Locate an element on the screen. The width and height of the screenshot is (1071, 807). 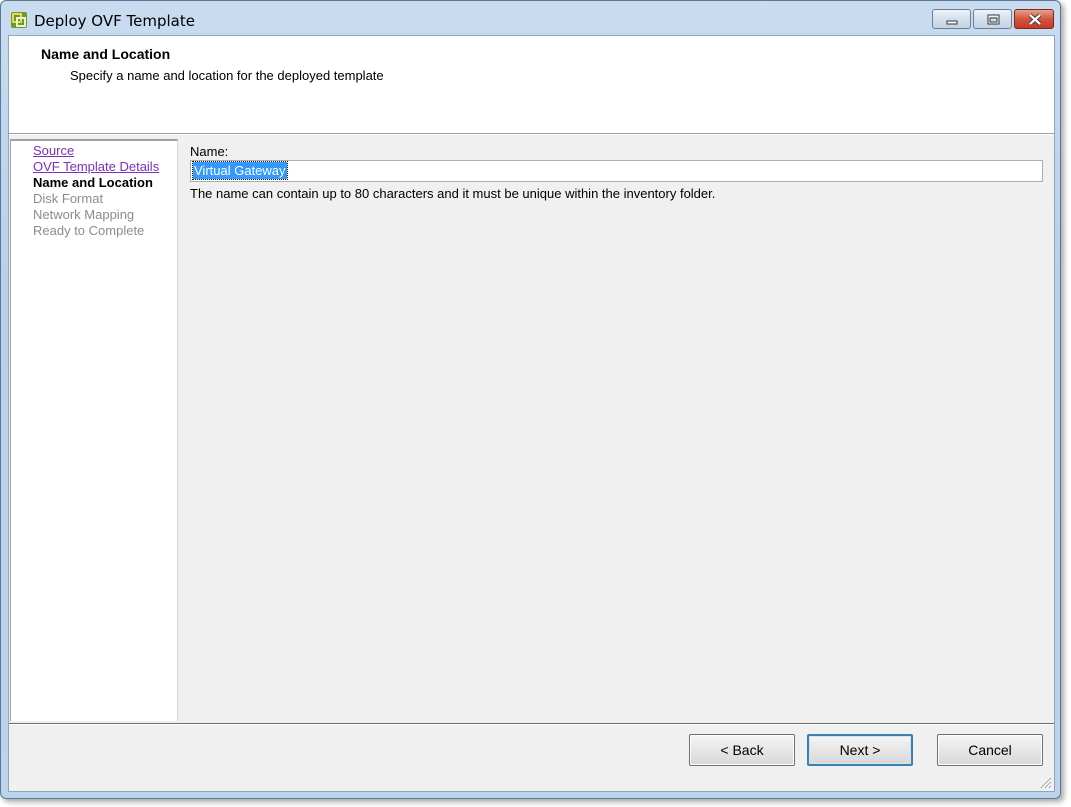
step-source: Source is located at coordinates (96, 151).